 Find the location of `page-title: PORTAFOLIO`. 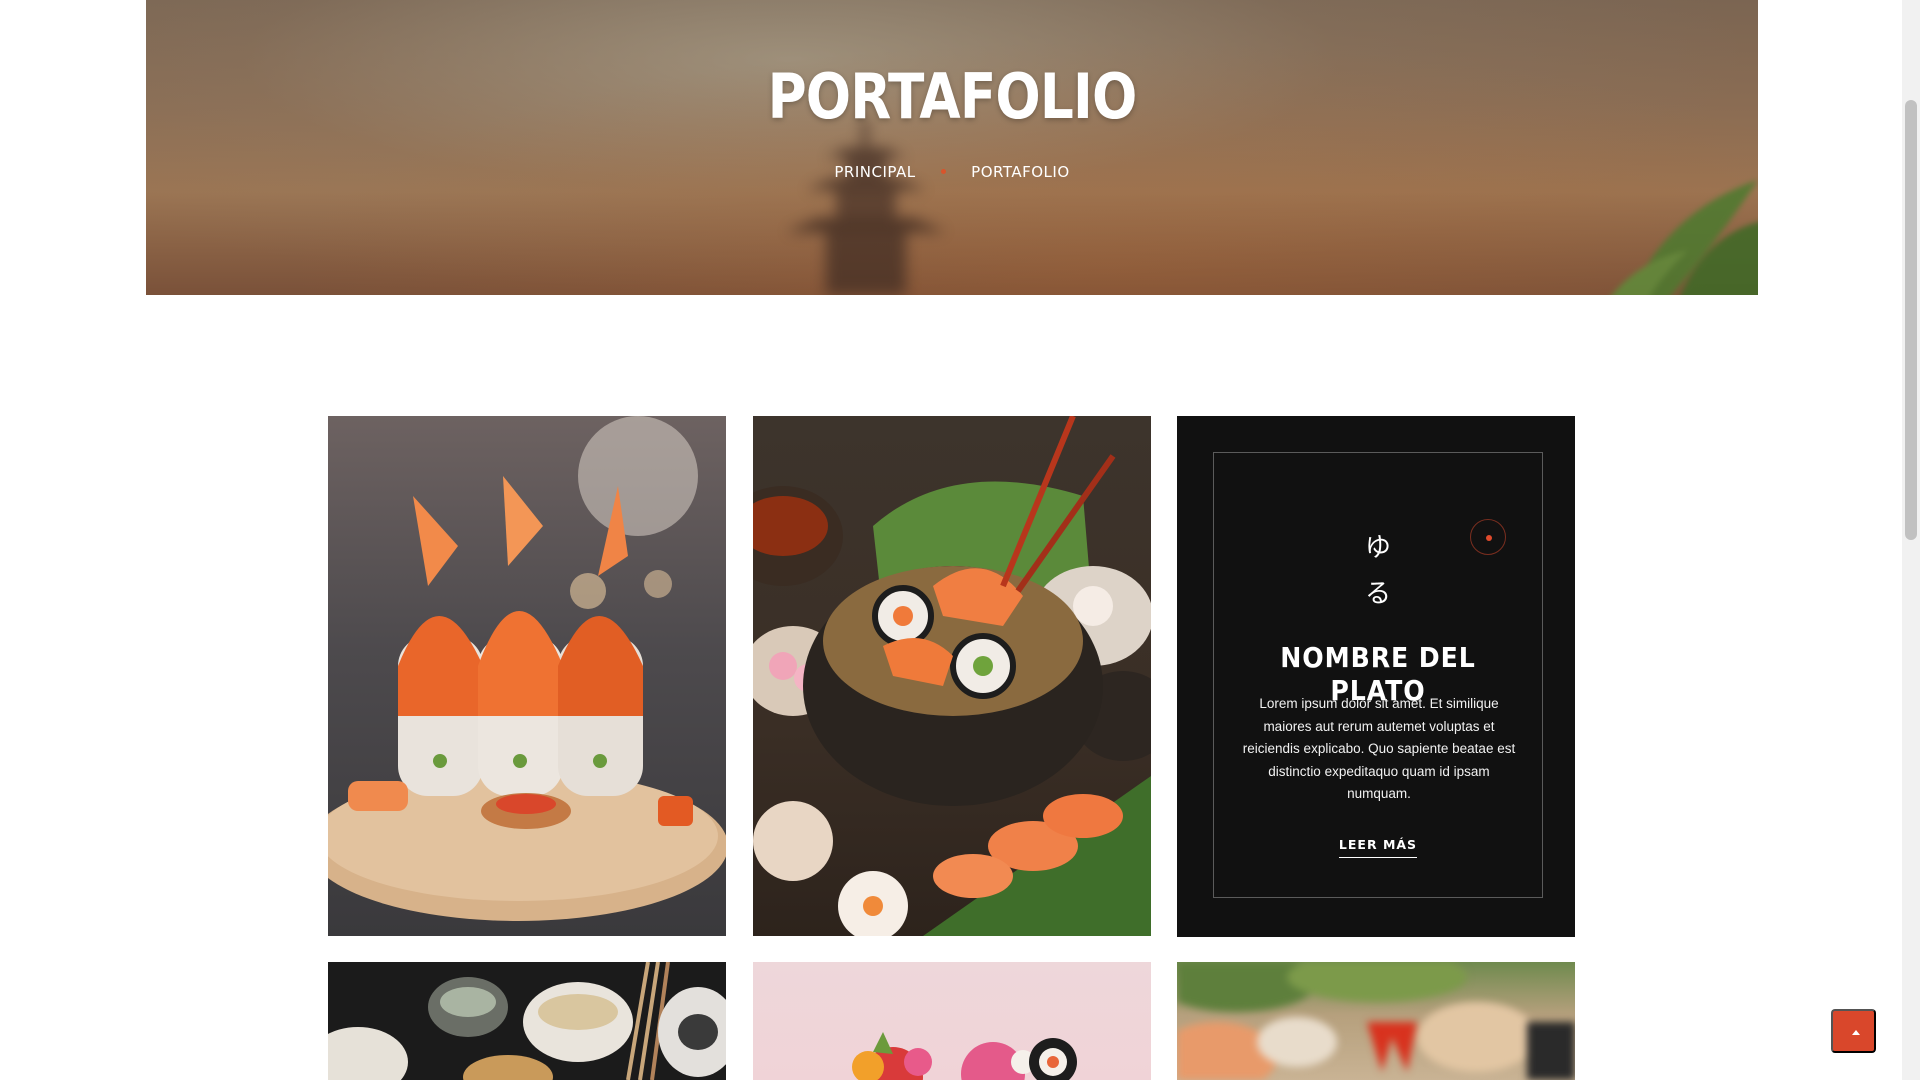

page-title: PORTAFOLIO is located at coordinates (952, 96).